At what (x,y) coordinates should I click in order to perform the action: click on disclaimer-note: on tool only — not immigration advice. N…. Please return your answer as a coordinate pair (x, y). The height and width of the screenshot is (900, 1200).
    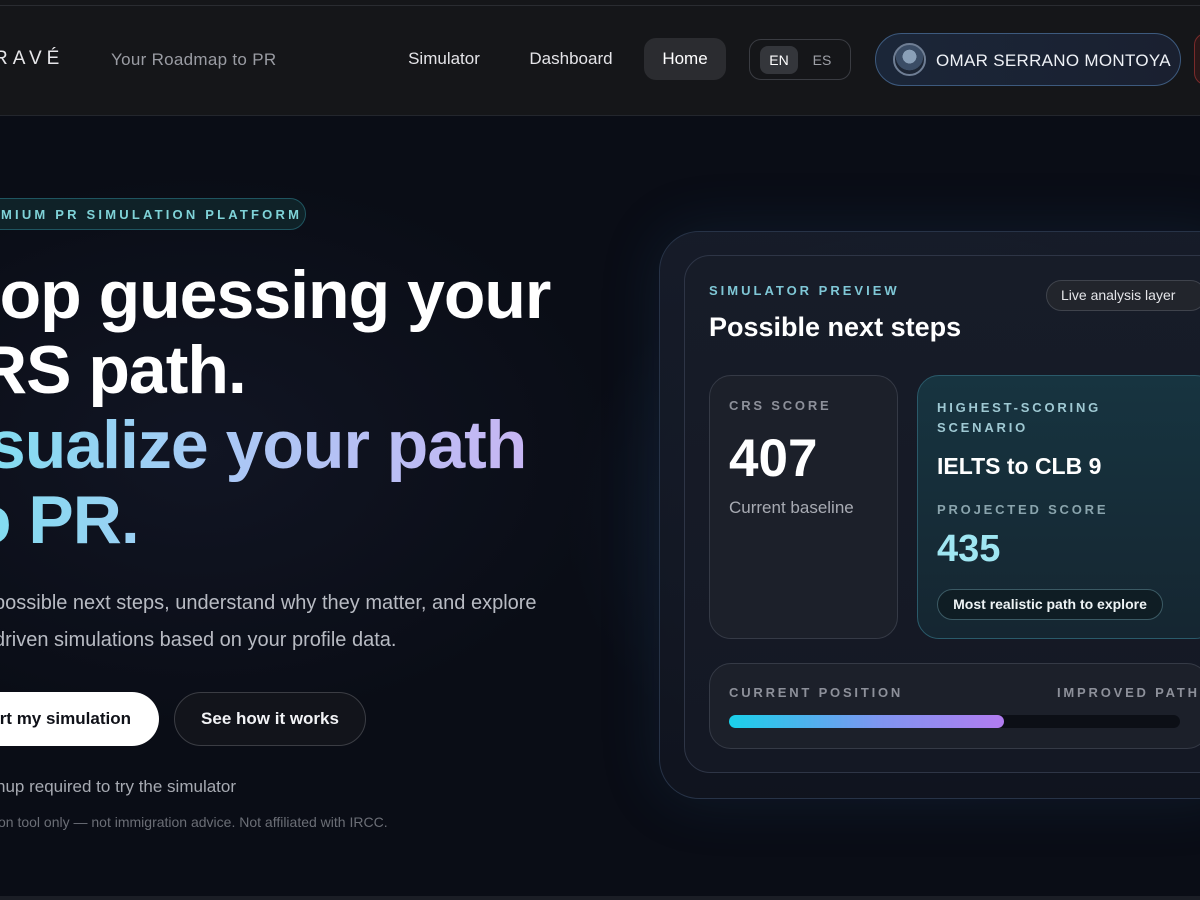
    Looking at the image, I should click on (194, 822).